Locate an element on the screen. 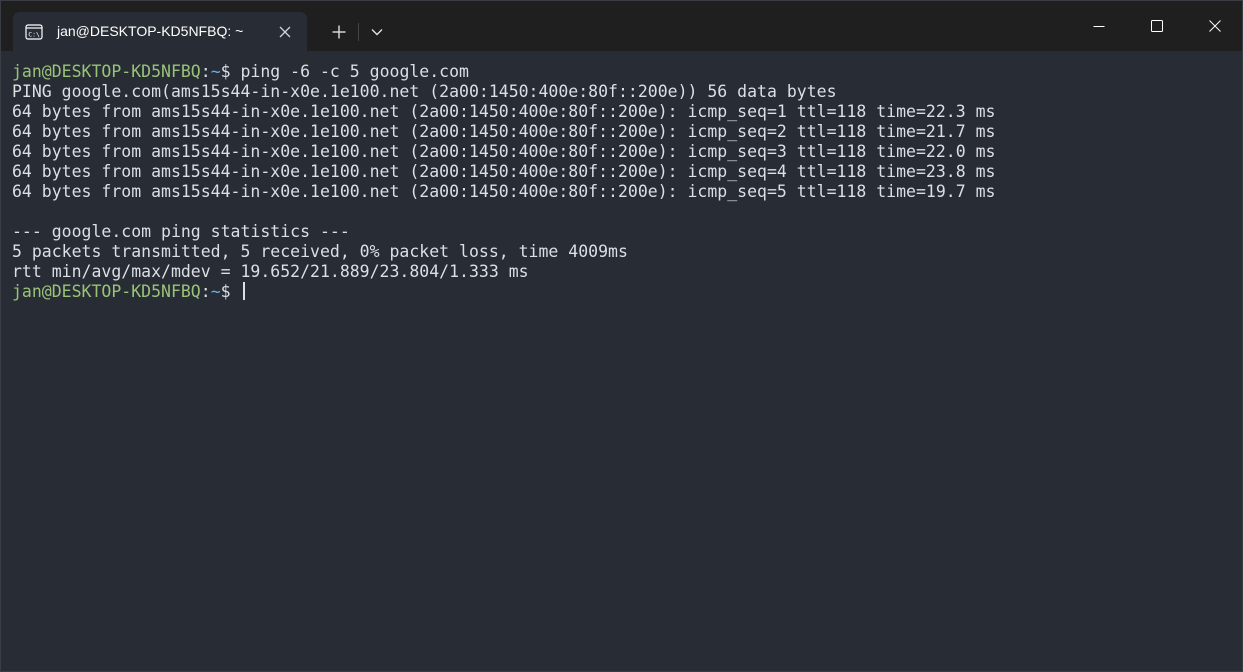  chevron-down-icon is located at coordinates (377, 32).